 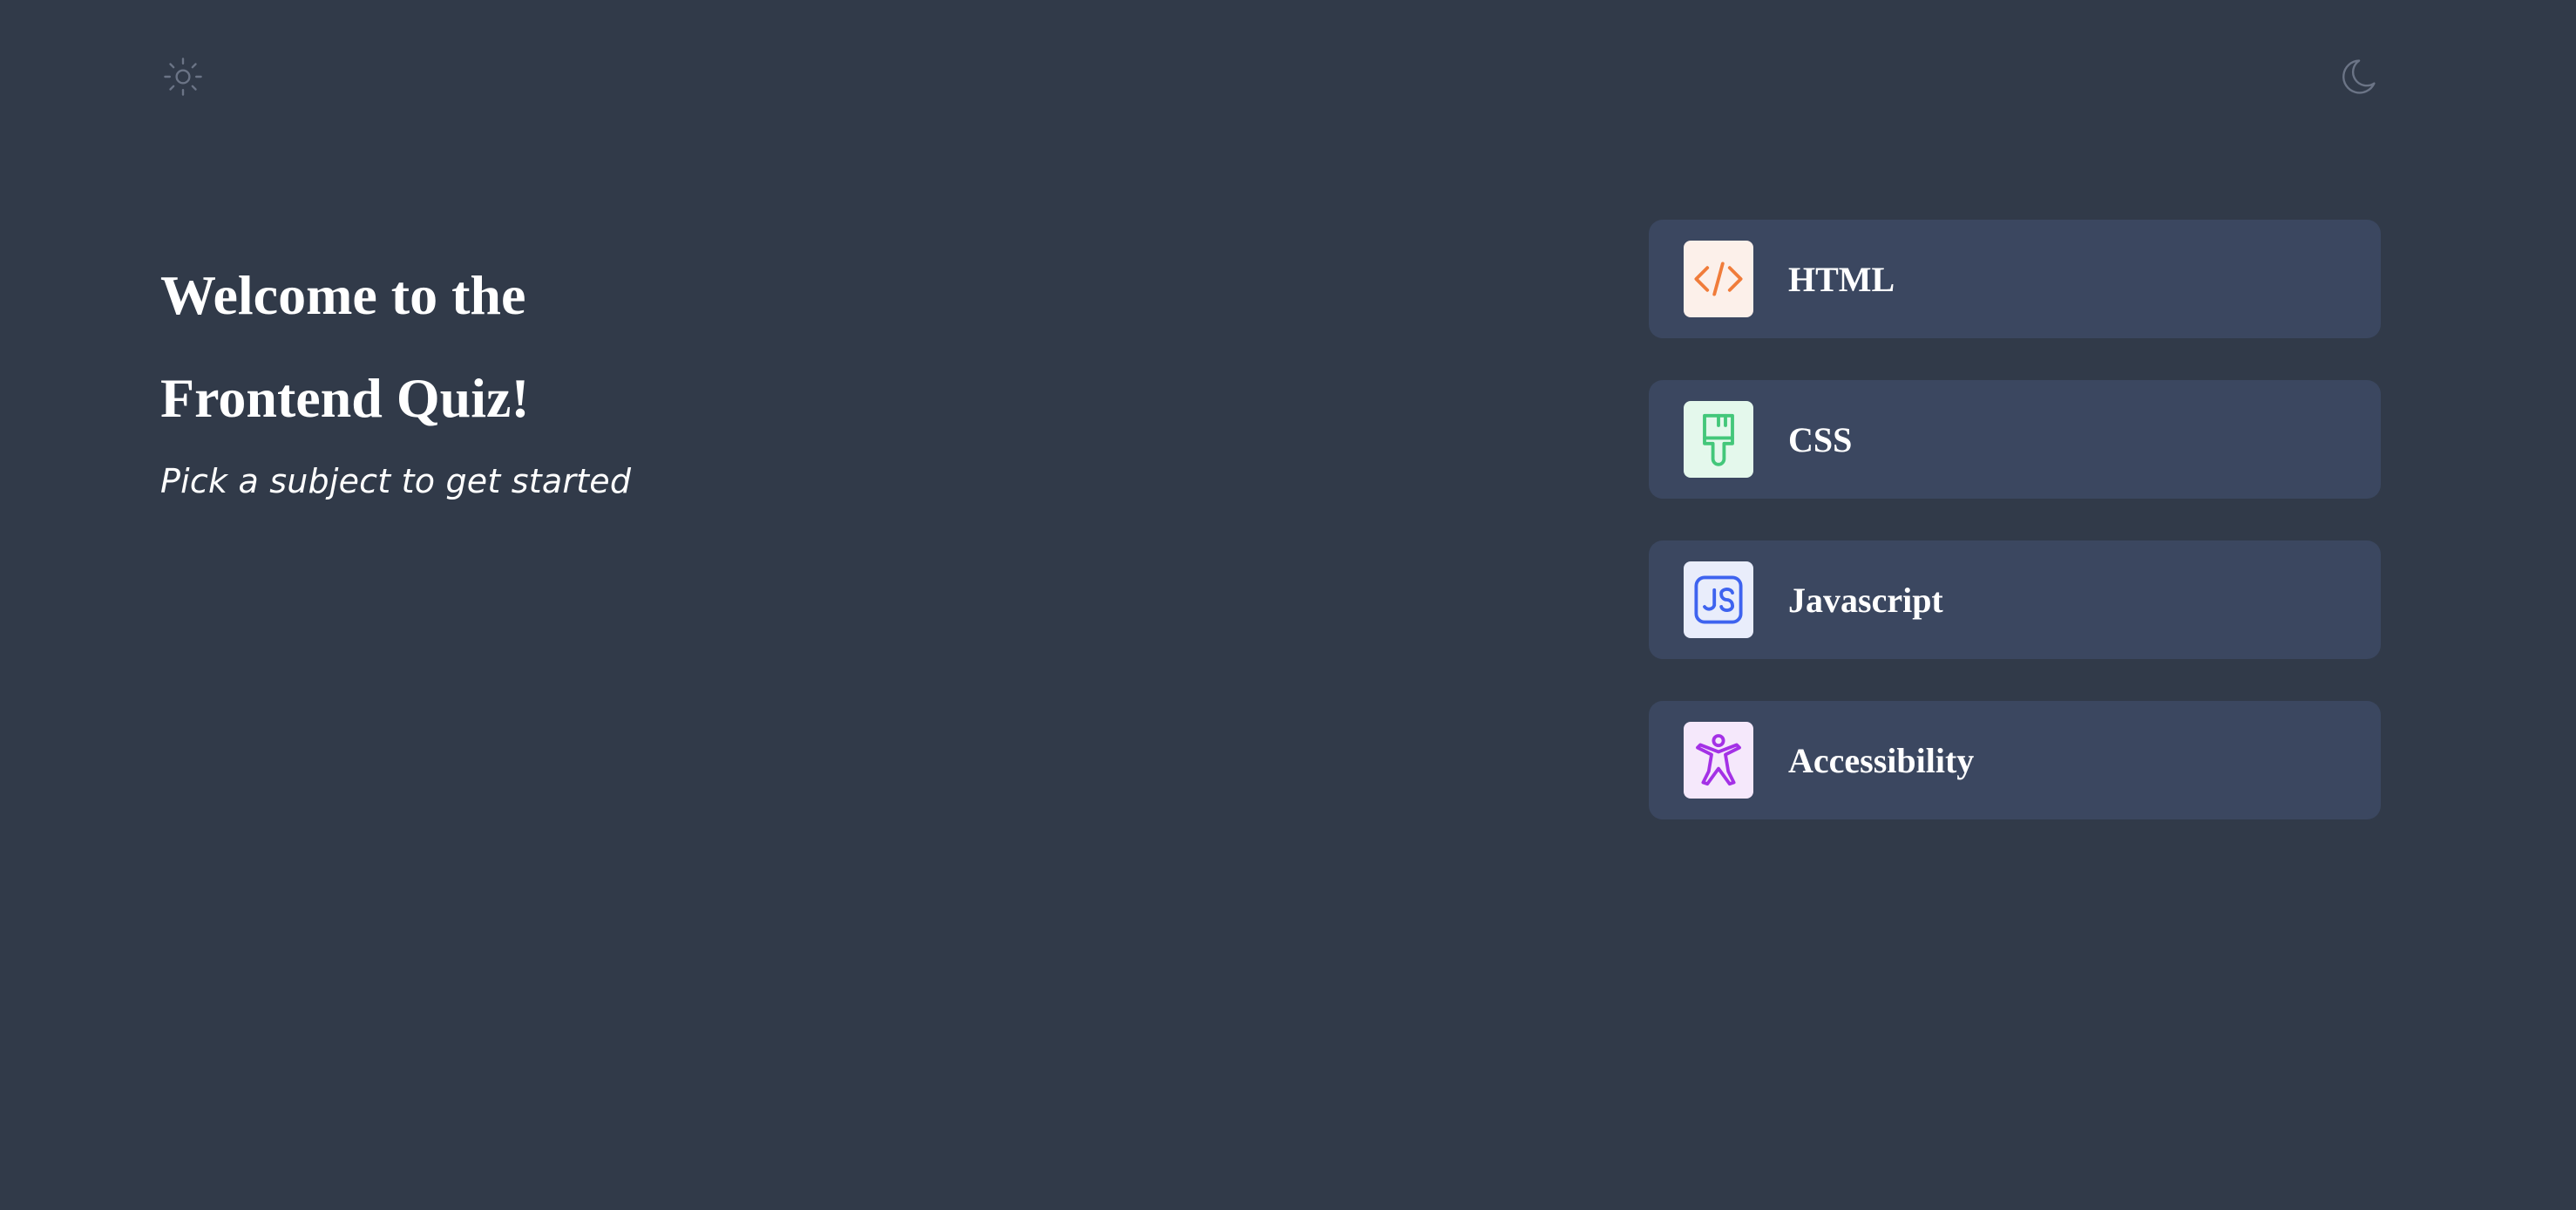 I want to click on subject-label: Javascript, so click(x=1866, y=600).